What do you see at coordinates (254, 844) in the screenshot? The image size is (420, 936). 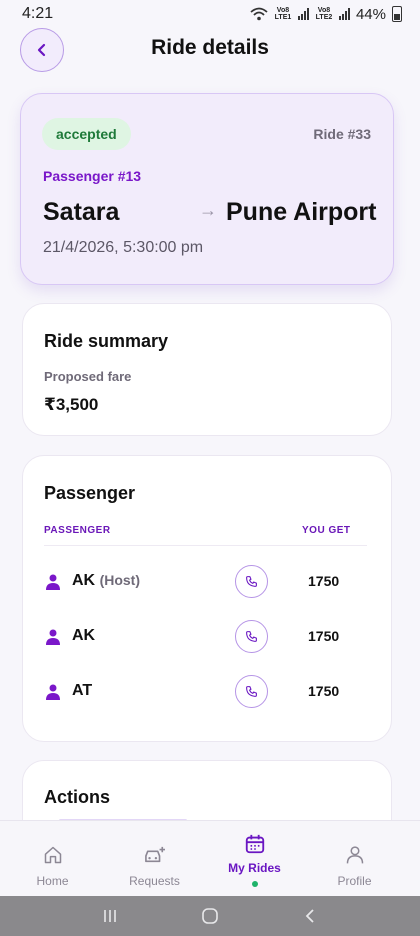 I see `calendar-icon` at bounding box center [254, 844].